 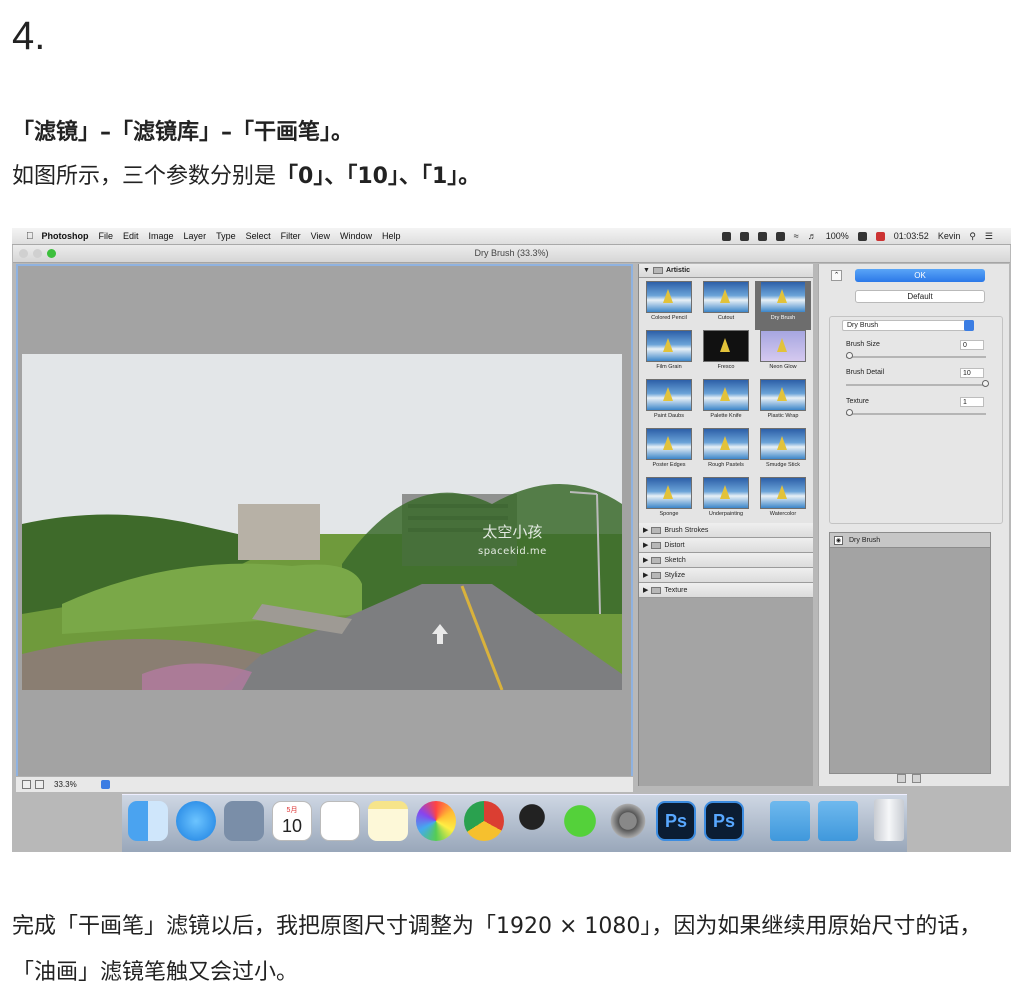 What do you see at coordinates (388, 821) in the screenshot?
I see `notes-icon` at bounding box center [388, 821].